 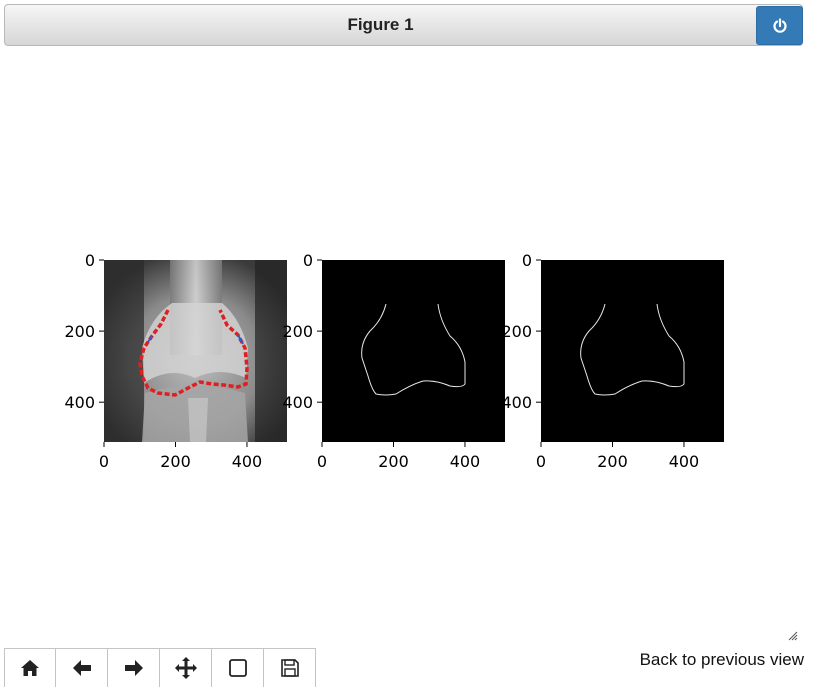 I want to click on pan-button, so click(x=186, y=667).